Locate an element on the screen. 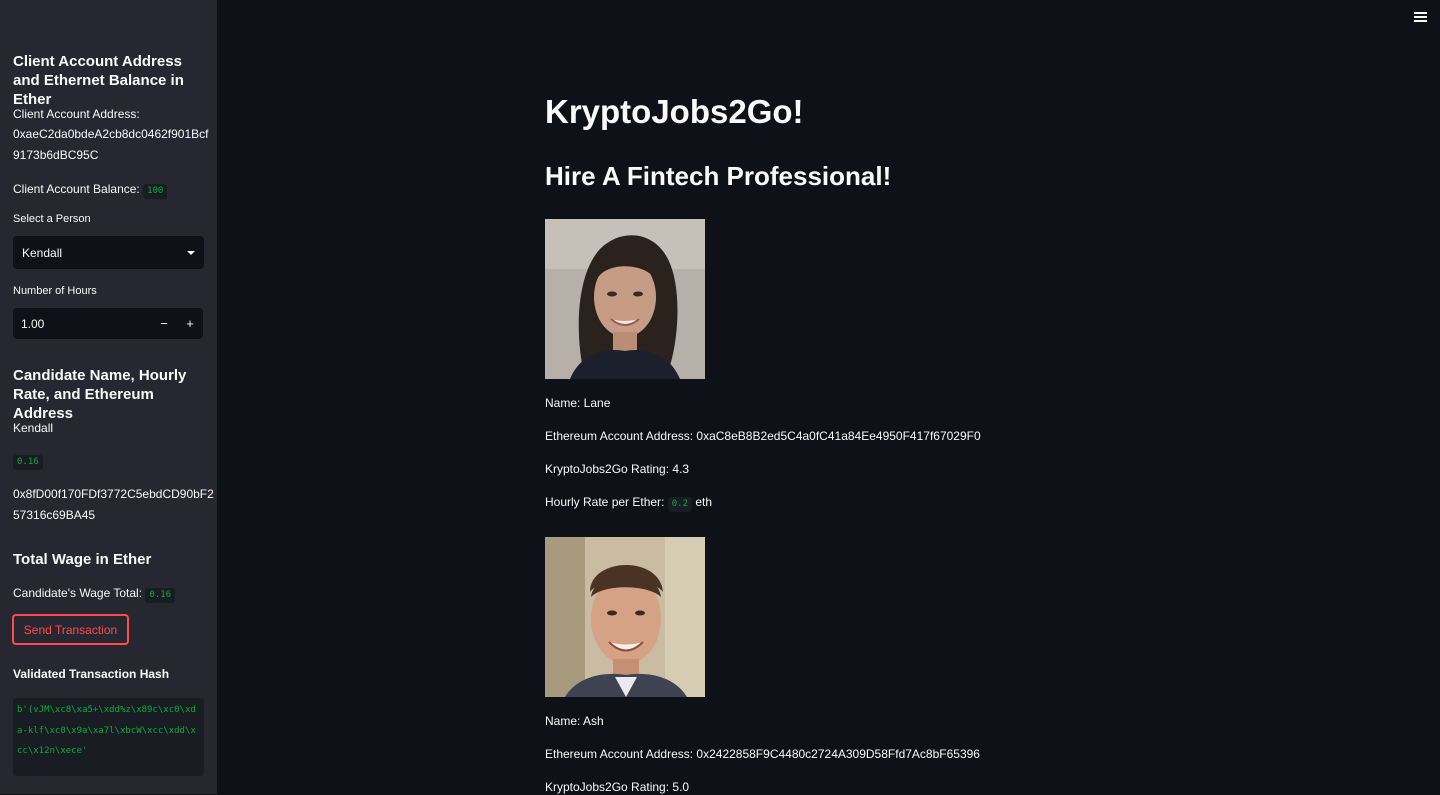 The height and width of the screenshot is (795, 1440). candidate-rating-ash: KryptoJobs2Go Rating: 5.0 is located at coordinates (617, 787).